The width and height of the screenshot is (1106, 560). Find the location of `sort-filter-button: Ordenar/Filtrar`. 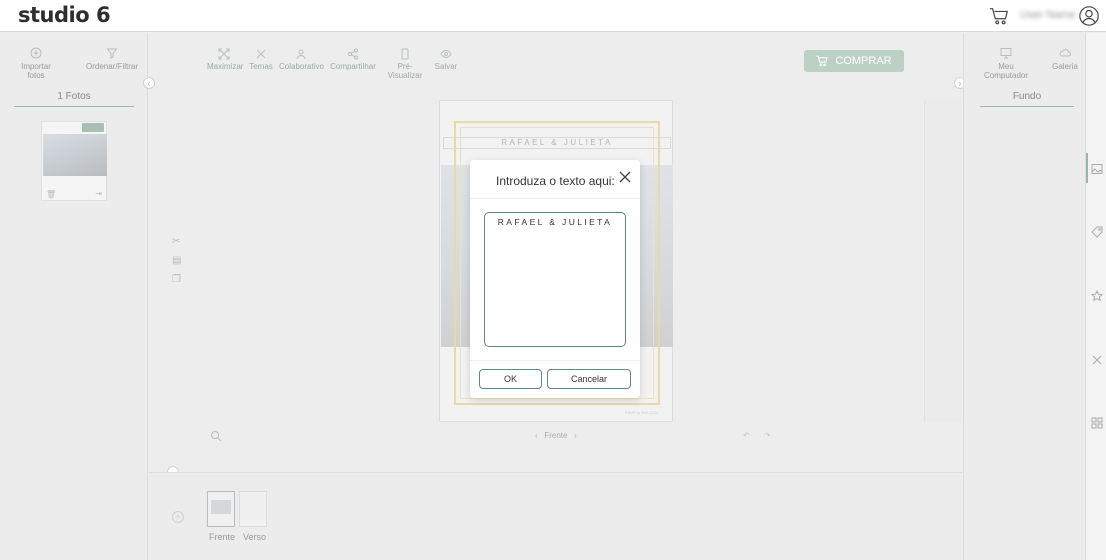

sort-filter-button: Ordenar/Filtrar is located at coordinates (112, 59).